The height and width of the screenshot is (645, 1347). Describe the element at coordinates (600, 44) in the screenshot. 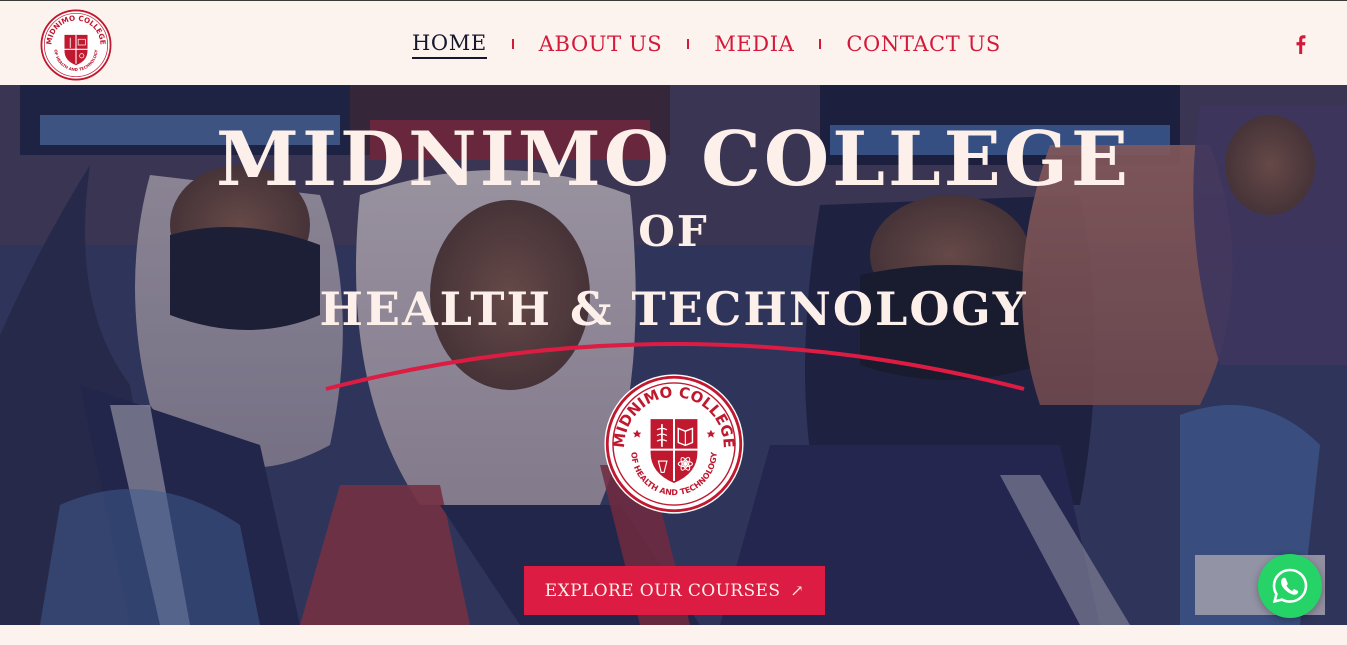

I see `nav-about-us: ABOUT US` at that location.